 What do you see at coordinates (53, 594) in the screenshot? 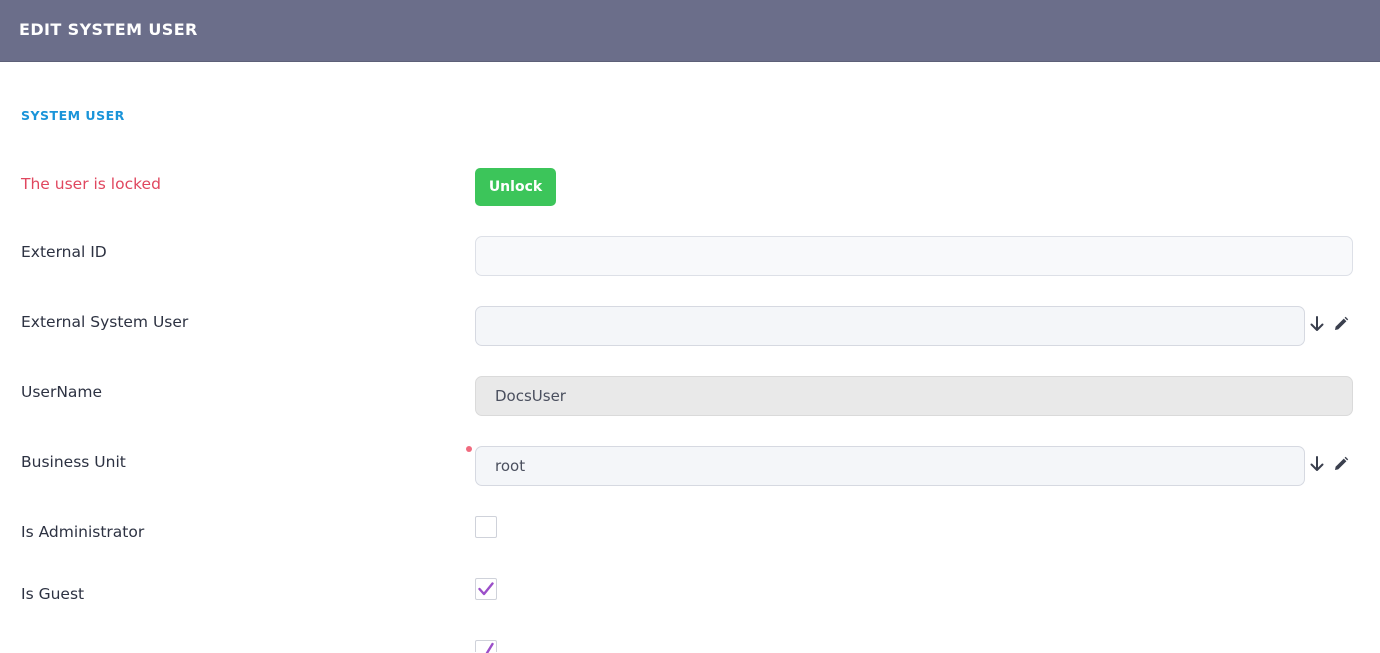
I see `is-guest-label: Is Guest` at bounding box center [53, 594].